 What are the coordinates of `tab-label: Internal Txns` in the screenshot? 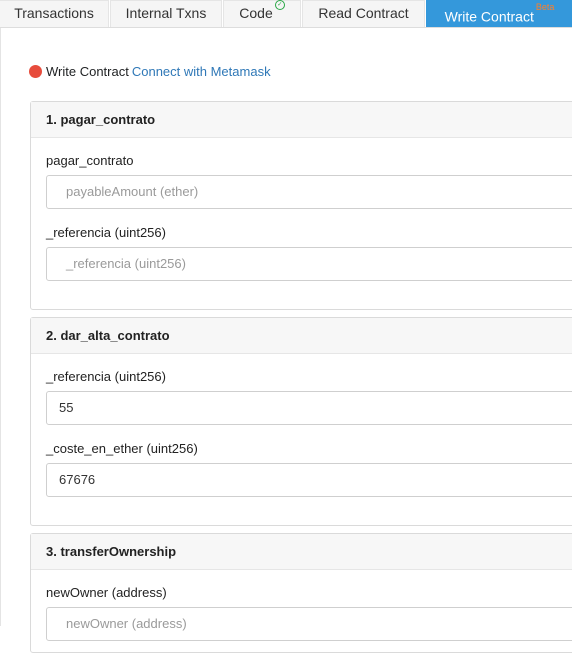 It's located at (166, 13).